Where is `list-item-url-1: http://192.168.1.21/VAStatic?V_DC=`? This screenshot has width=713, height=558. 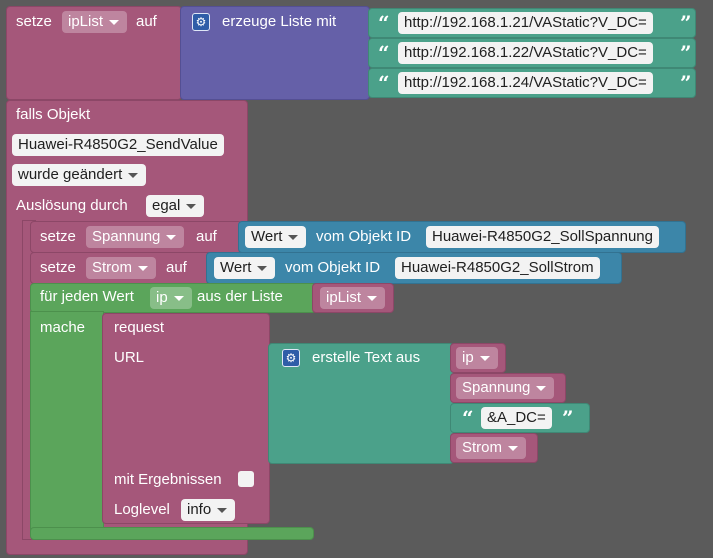 list-item-url-1: http://192.168.1.21/VAStatic?V_DC= is located at coordinates (525, 23).